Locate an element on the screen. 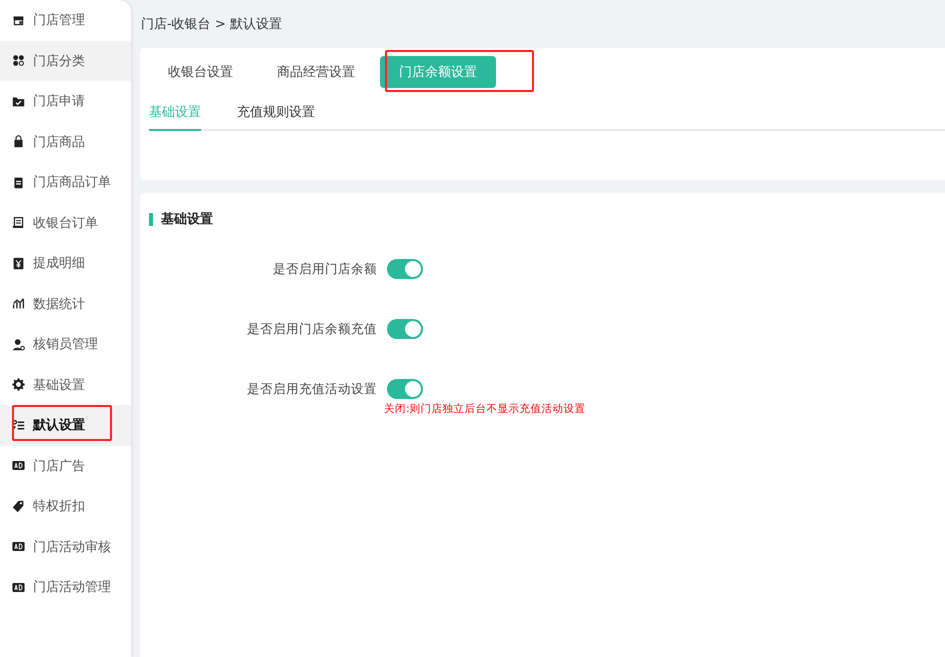  tab: 收银台设置 is located at coordinates (200, 72).